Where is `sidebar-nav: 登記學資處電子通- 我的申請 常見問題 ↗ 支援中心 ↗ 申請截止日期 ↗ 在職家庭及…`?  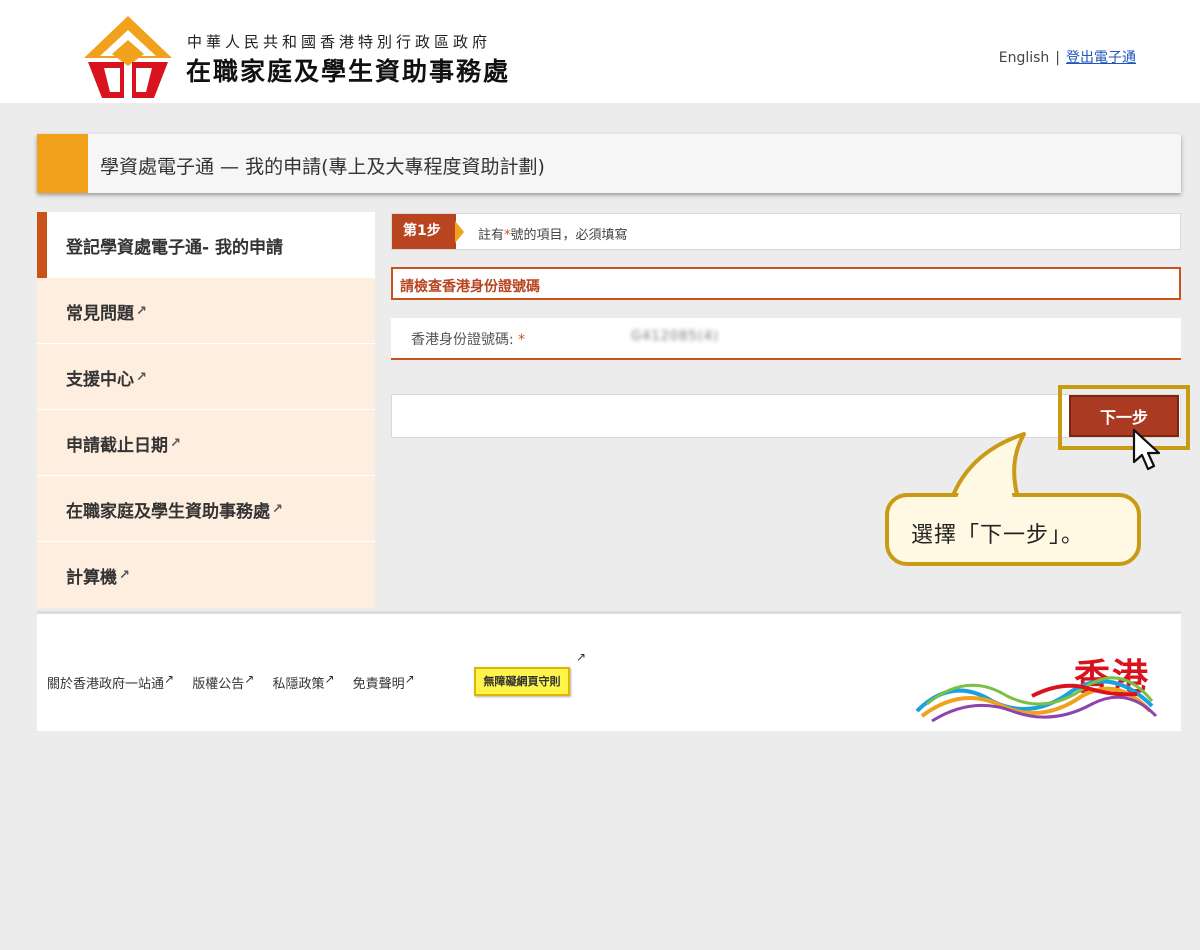
sidebar-nav: 登記學資處電子通- 我的申請 常見問題 ↗ 支援中心 ↗ 申請截止日期 ↗ 在職家庭及… is located at coordinates (206, 410).